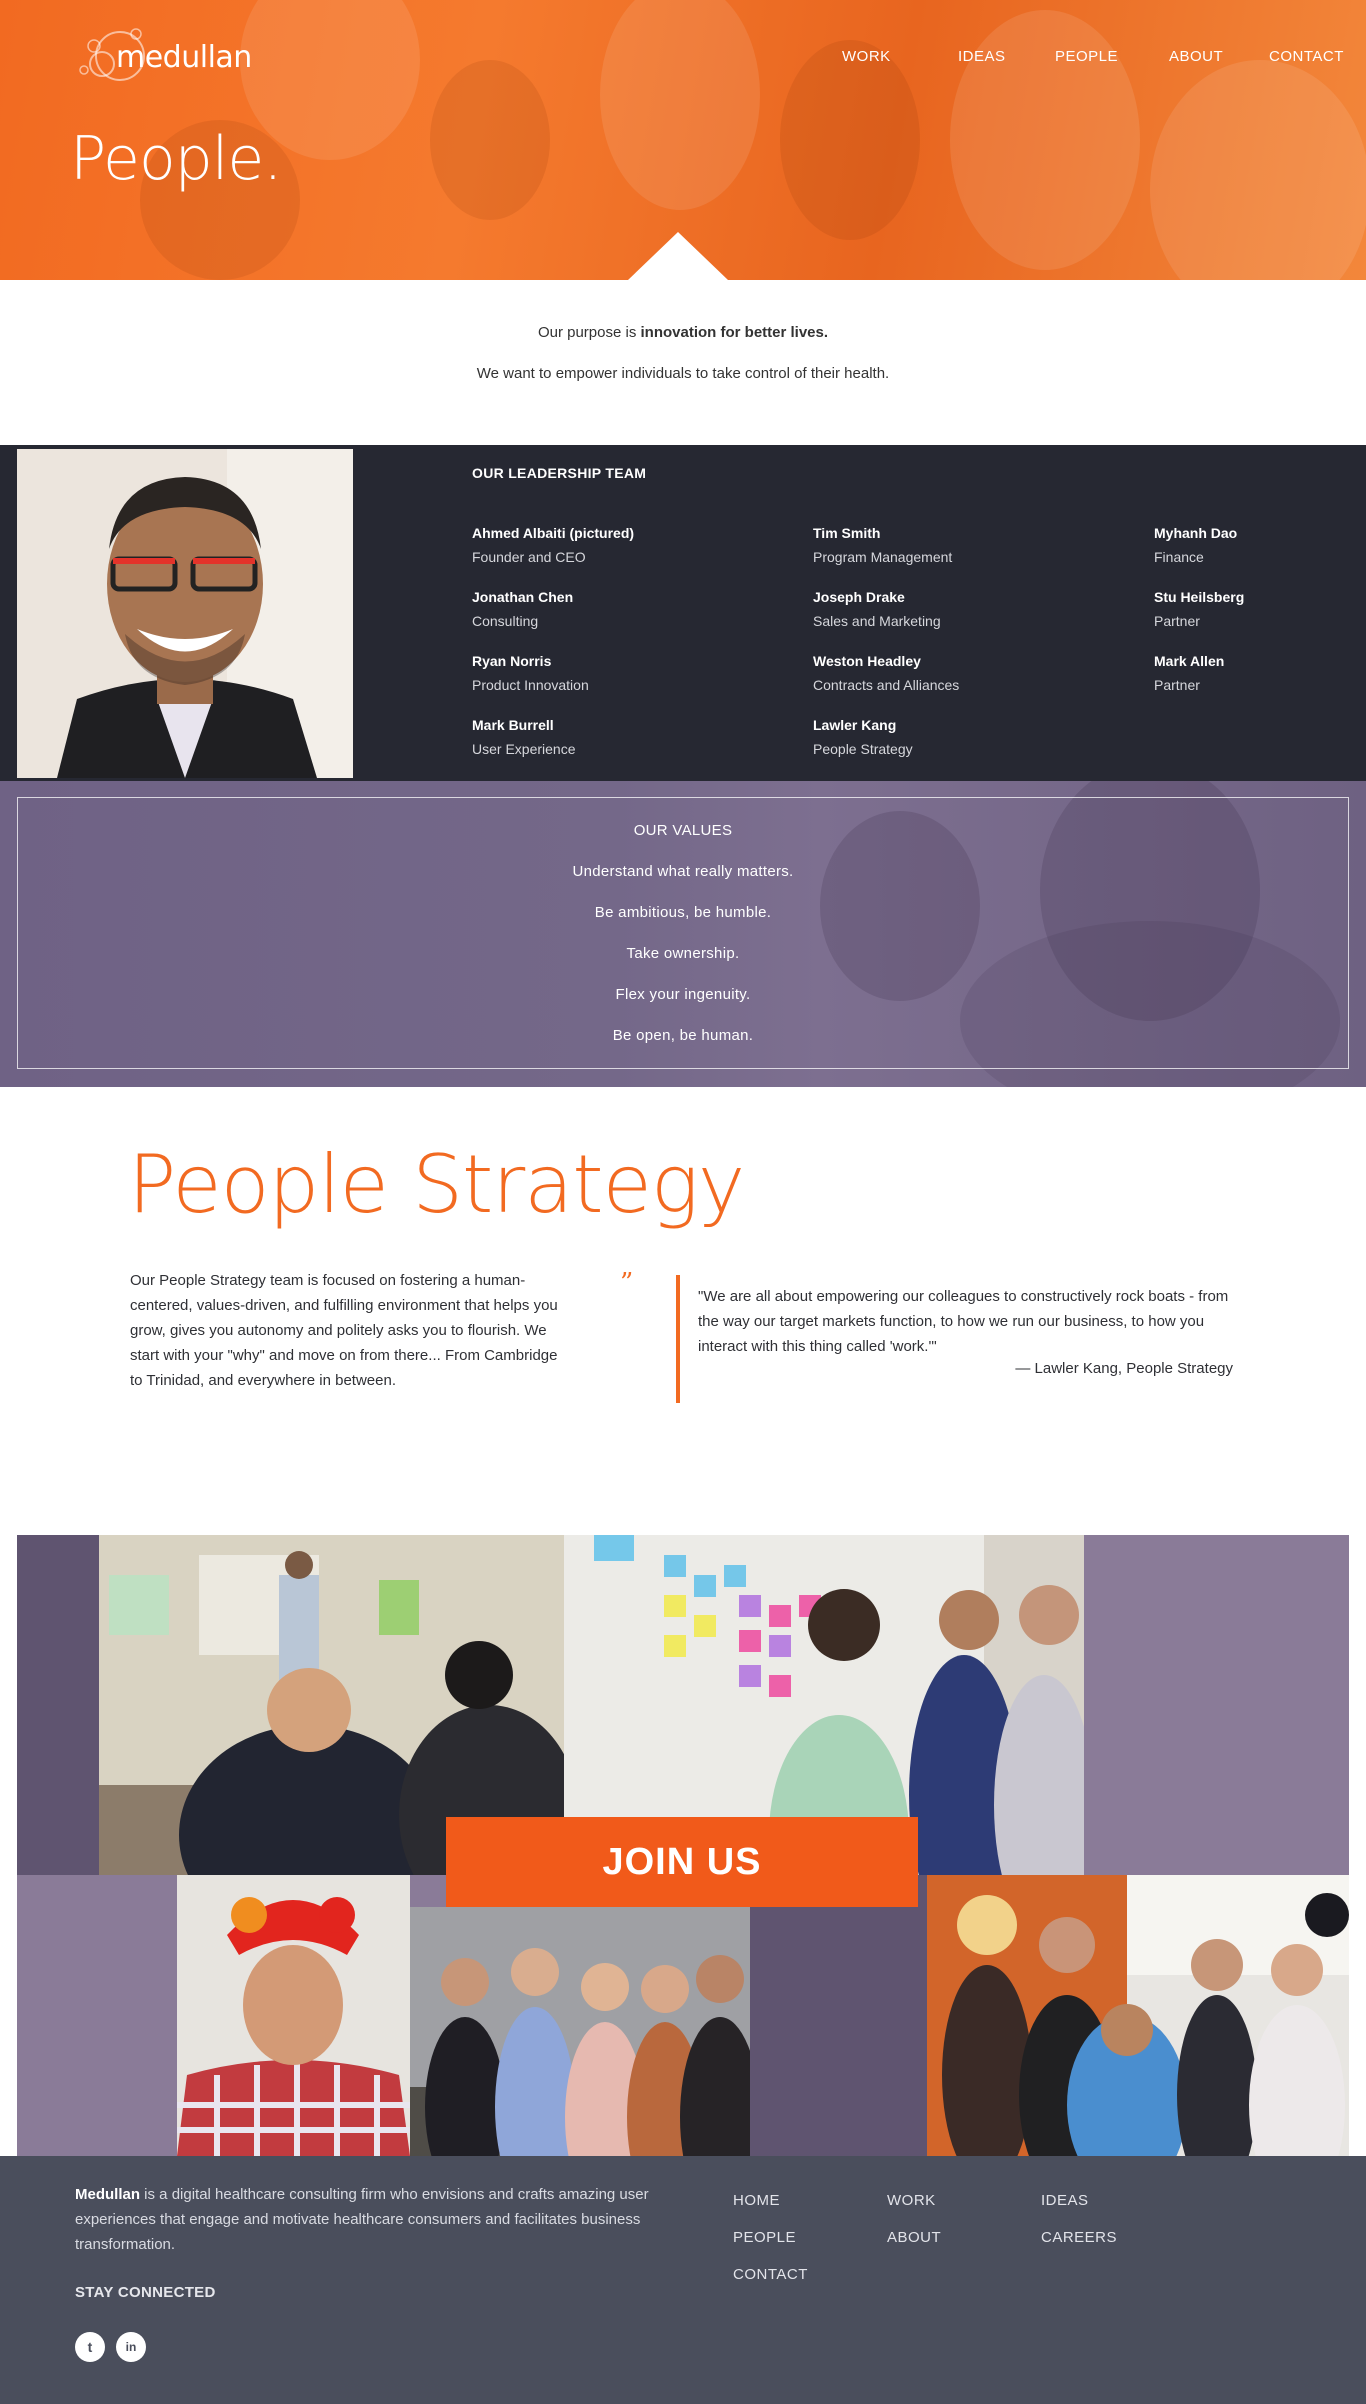 This screenshot has height=2404, width=1366. I want to click on leader-card: Stu Heilsberg Partner, so click(1254, 609).